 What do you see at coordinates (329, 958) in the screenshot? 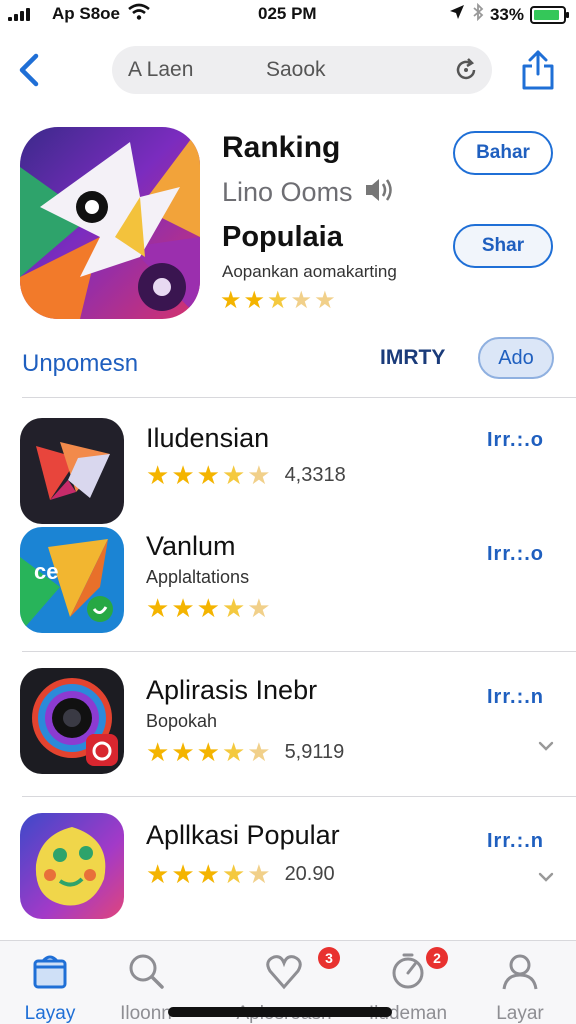
I see `notification-badge: 3` at bounding box center [329, 958].